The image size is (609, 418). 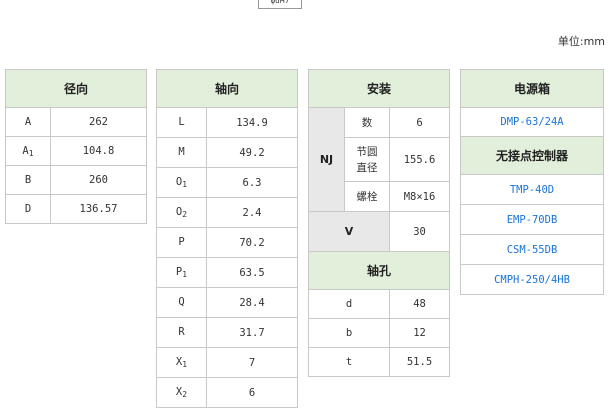 What do you see at coordinates (326, 159) in the screenshot?
I see `nj-label: NJ` at bounding box center [326, 159].